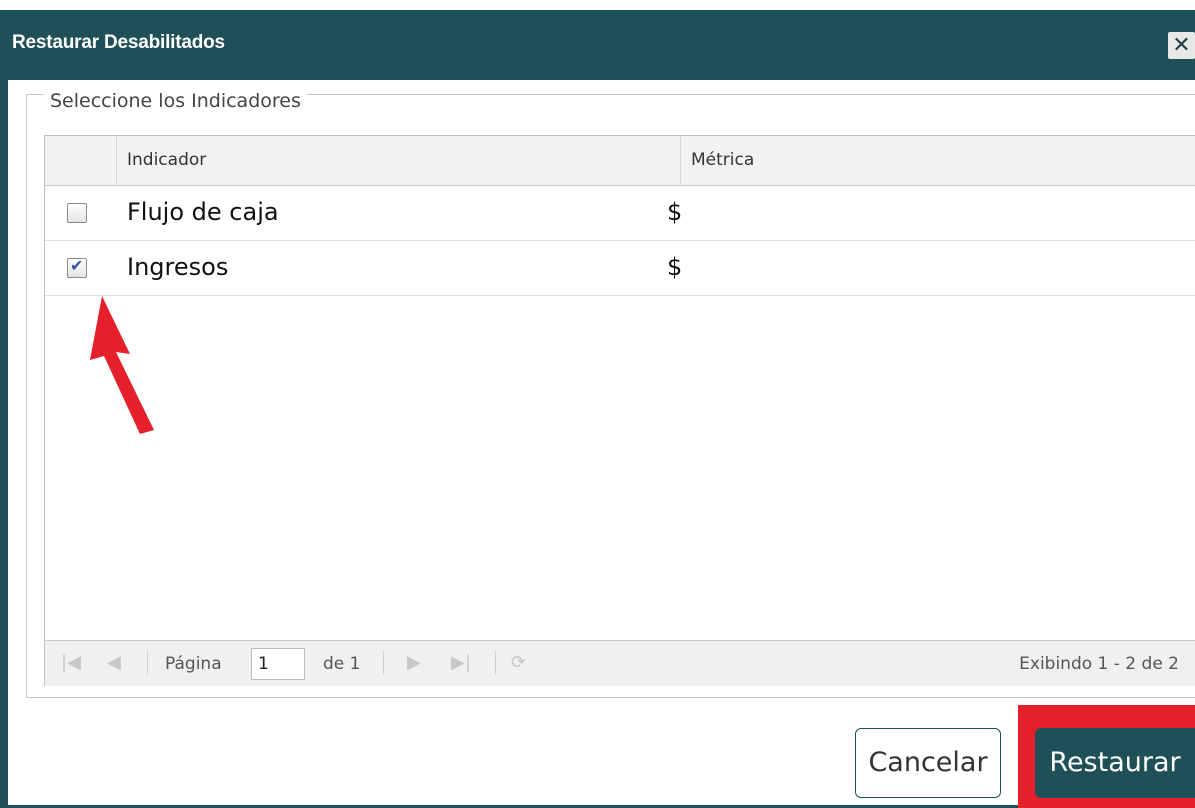  I want to click on page-label: Página, so click(193, 664).